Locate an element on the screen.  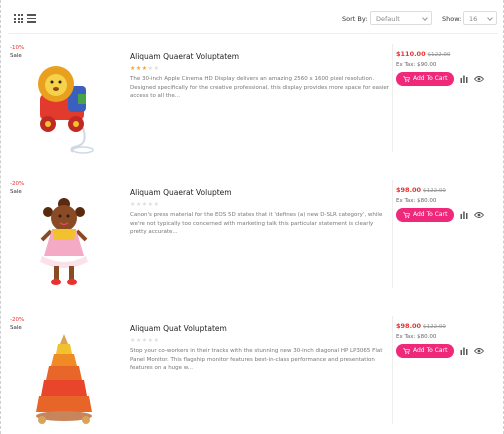
product-title: Aliquam Quaerat Voluptatem is located at coordinates (184, 56).